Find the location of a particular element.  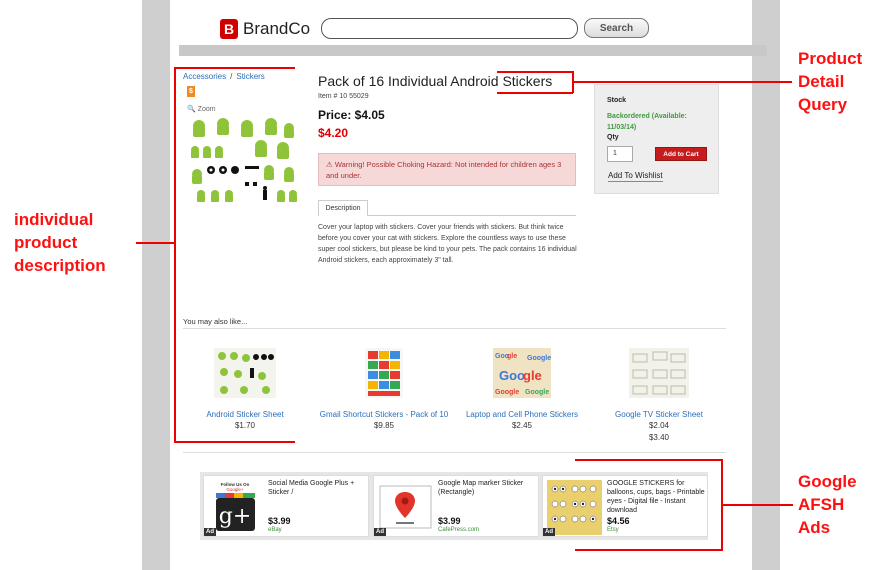

annotation-line: Detail is located at coordinates (821, 81).